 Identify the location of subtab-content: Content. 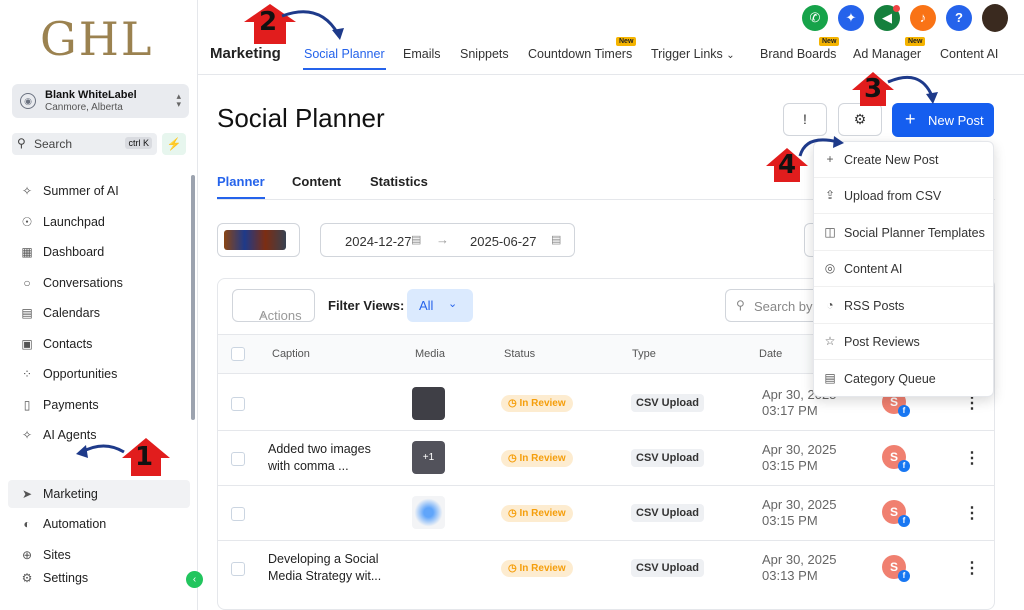
(316, 181).